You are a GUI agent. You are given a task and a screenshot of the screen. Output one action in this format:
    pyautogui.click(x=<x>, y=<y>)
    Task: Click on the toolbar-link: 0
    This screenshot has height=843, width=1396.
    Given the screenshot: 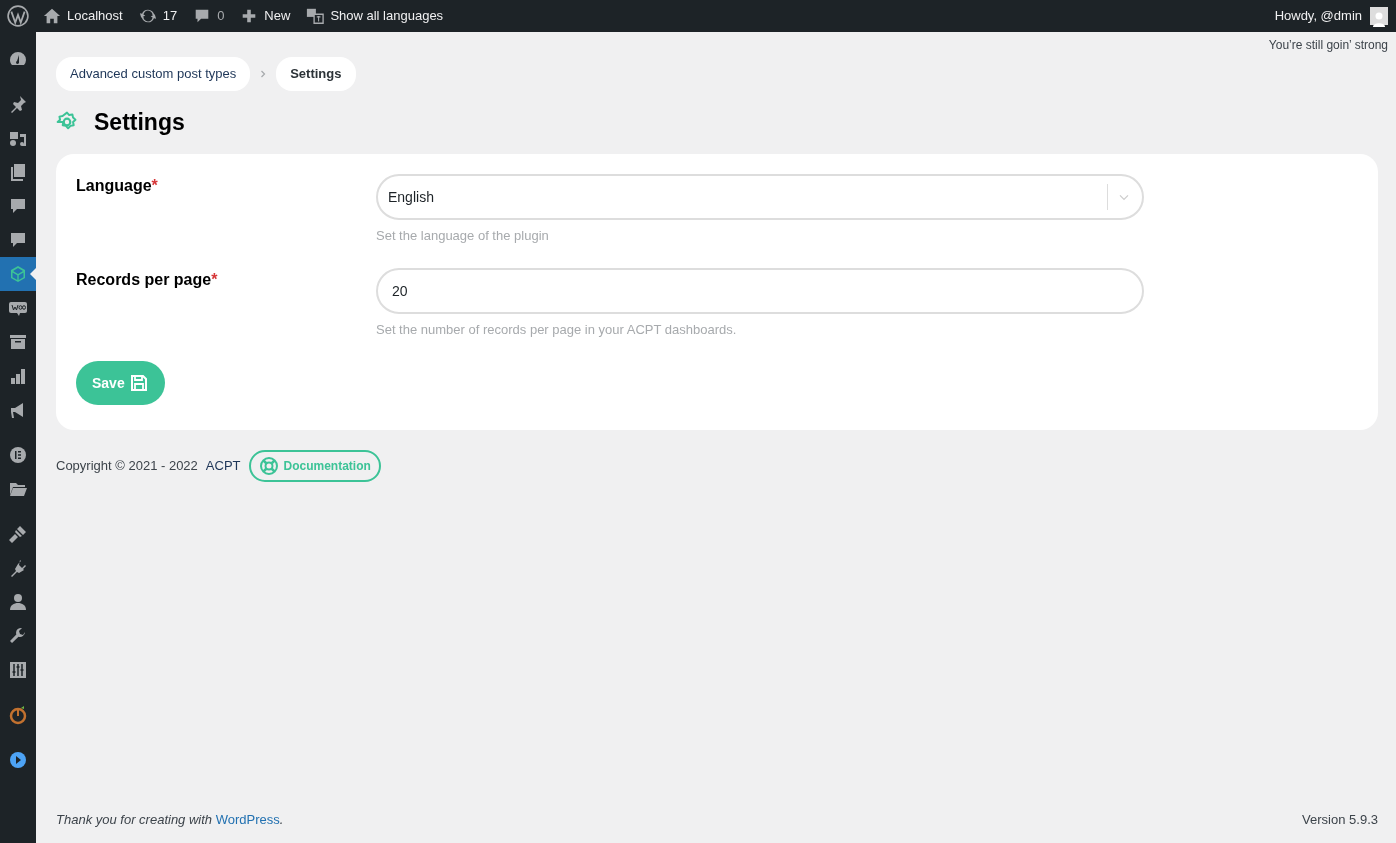 What is the action you would take?
    pyautogui.click(x=209, y=16)
    